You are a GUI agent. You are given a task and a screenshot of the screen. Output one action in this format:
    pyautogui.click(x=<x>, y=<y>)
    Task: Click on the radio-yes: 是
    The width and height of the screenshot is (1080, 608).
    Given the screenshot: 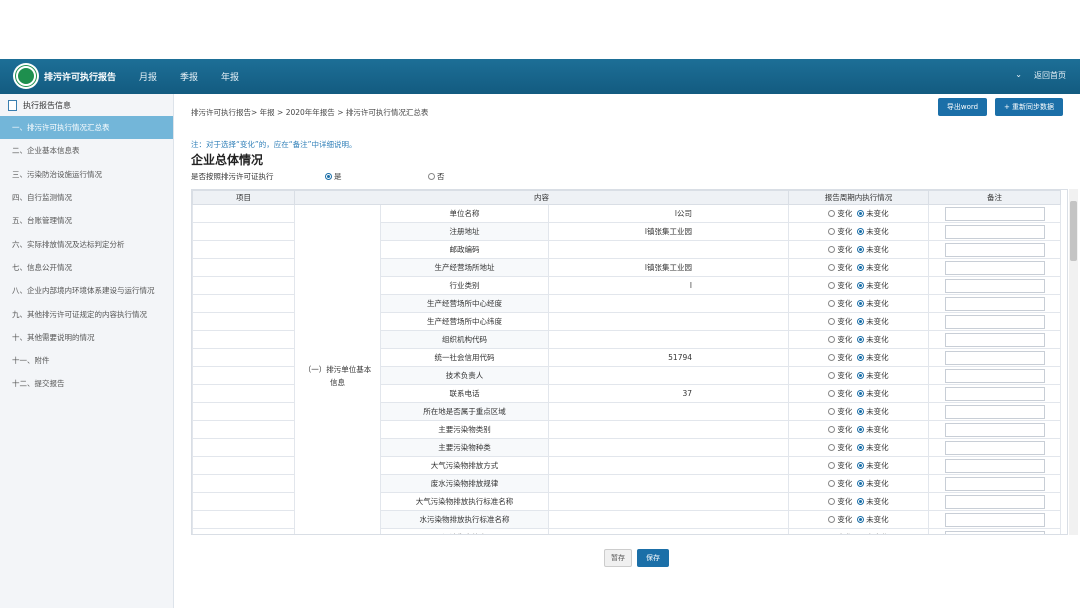 What is the action you would take?
    pyautogui.click(x=333, y=176)
    